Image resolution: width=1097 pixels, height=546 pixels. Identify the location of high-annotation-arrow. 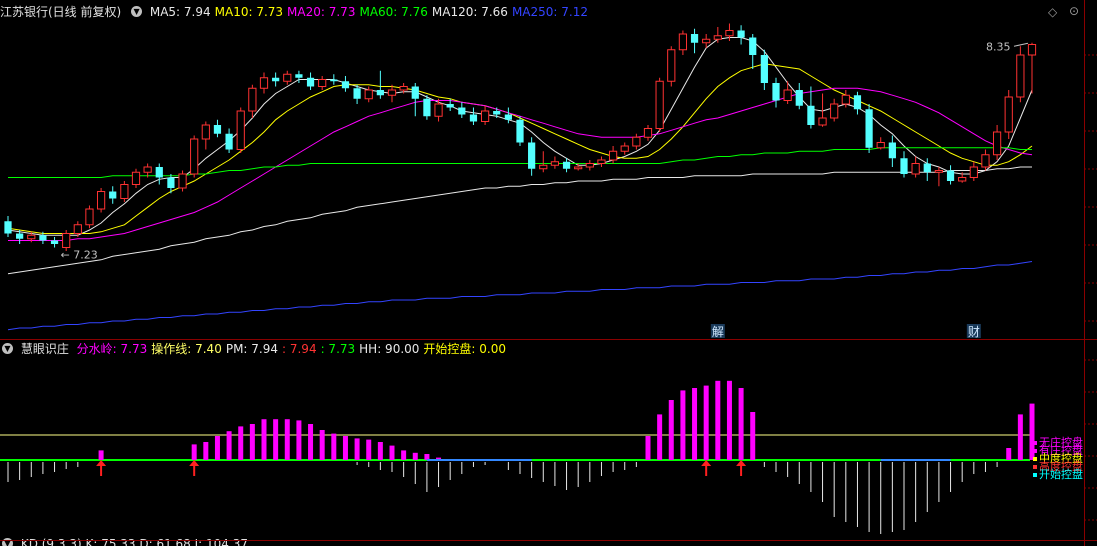
(1021, 44).